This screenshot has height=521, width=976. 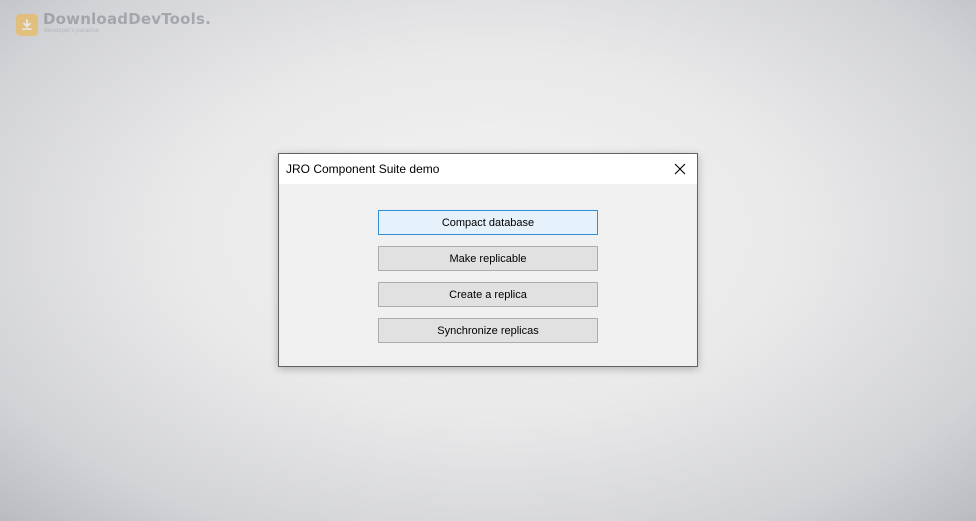 I want to click on watermark: DownloadDevTools. developer's paradise, so click(x=113, y=24).